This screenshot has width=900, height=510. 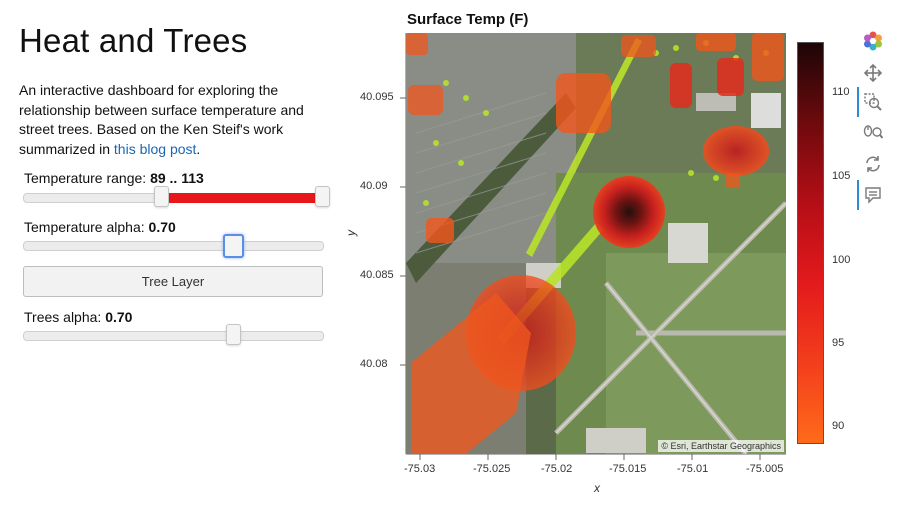 What do you see at coordinates (241, 198) in the screenshot?
I see `temperature-range-fill` at bounding box center [241, 198].